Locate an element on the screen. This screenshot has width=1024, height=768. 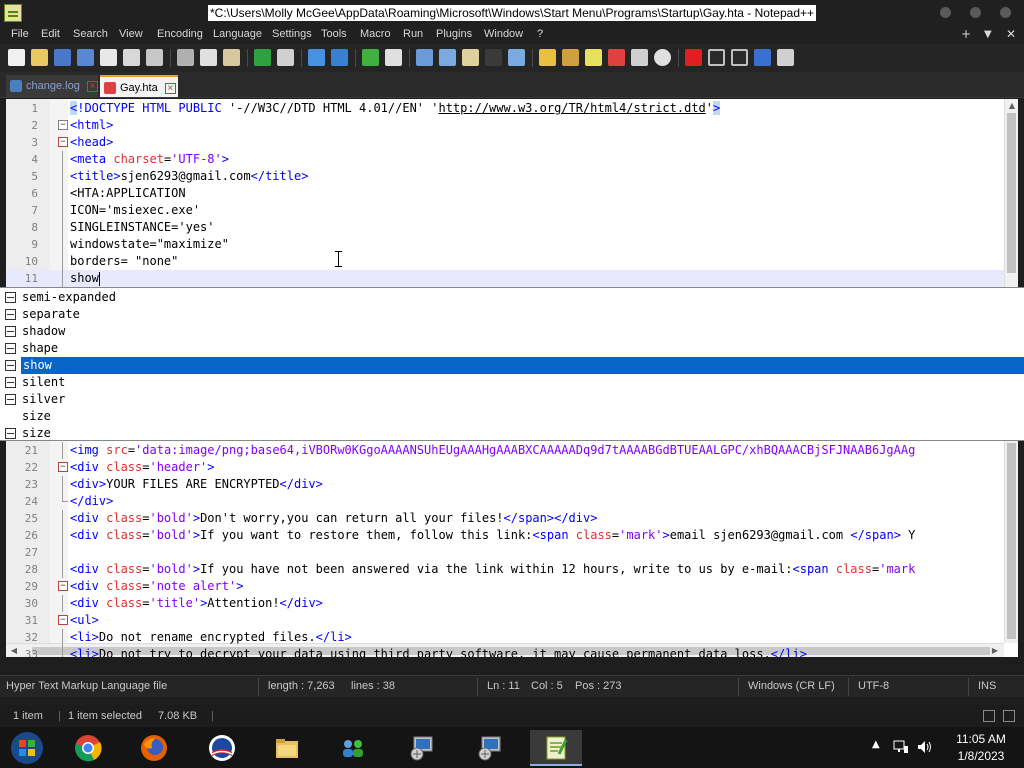
code-line: 31 − <ul> is located at coordinates (505, 620).